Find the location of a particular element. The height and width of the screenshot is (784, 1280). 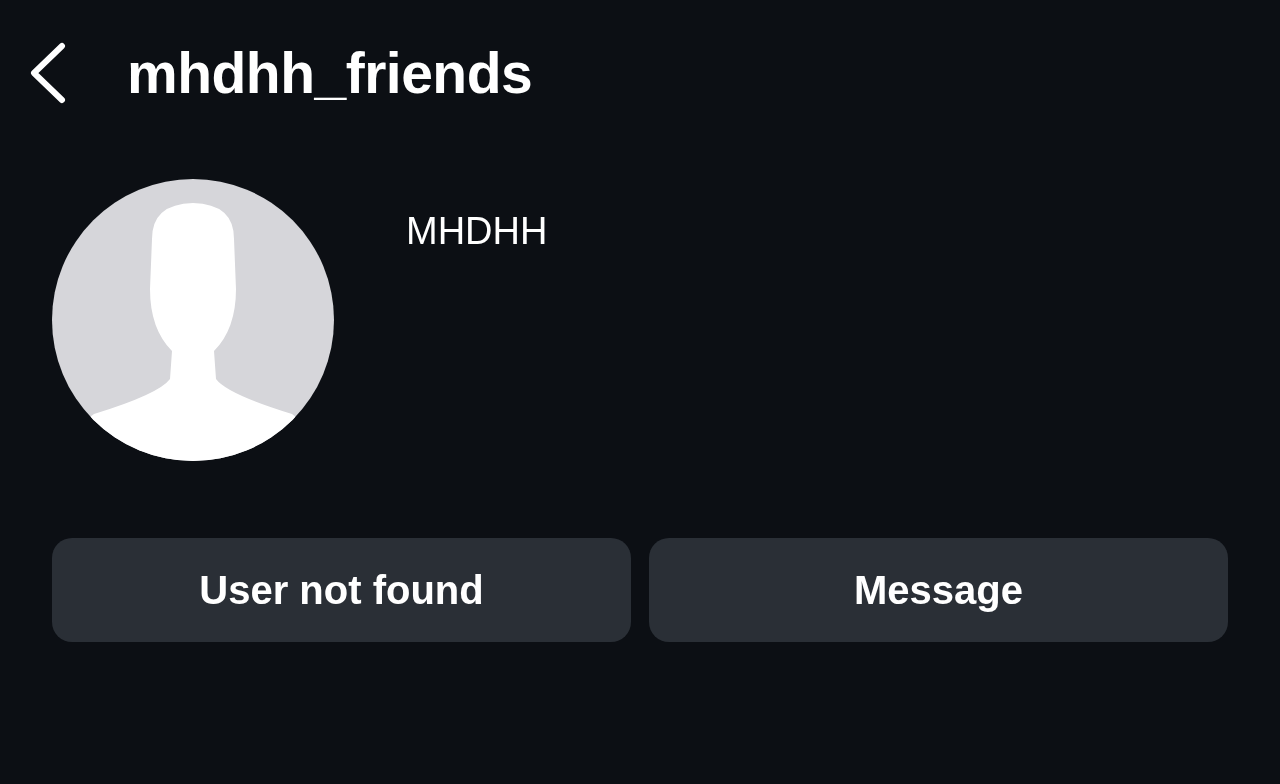

display-name: MHDHH is located at coordinates (477, 231).